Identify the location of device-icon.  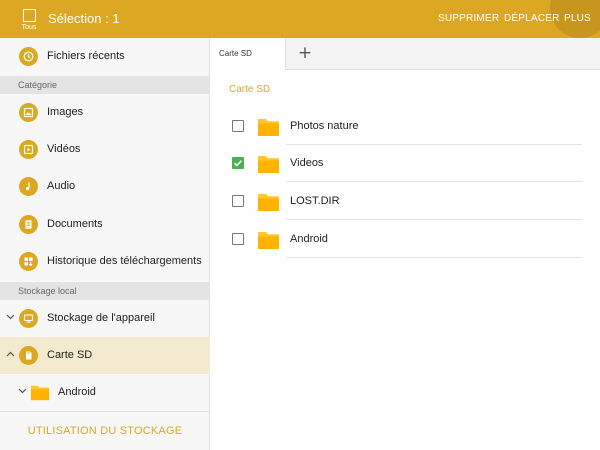
(28, 318).